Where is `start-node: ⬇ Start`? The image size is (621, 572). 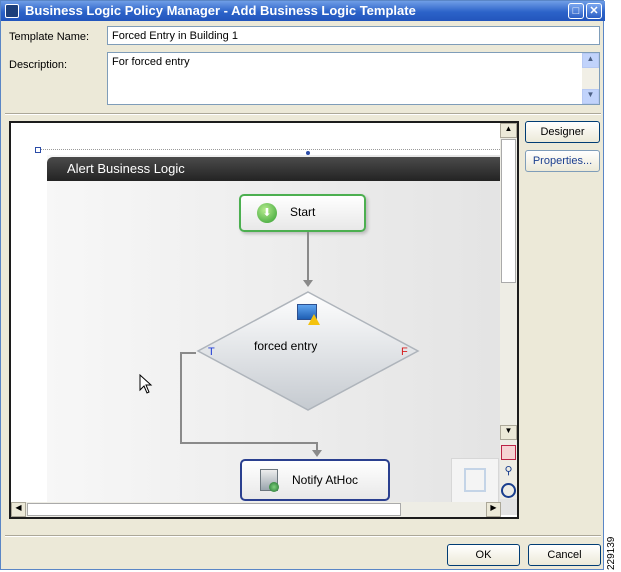
start-node: ⬇ Start is located at coordinates (302, 213).